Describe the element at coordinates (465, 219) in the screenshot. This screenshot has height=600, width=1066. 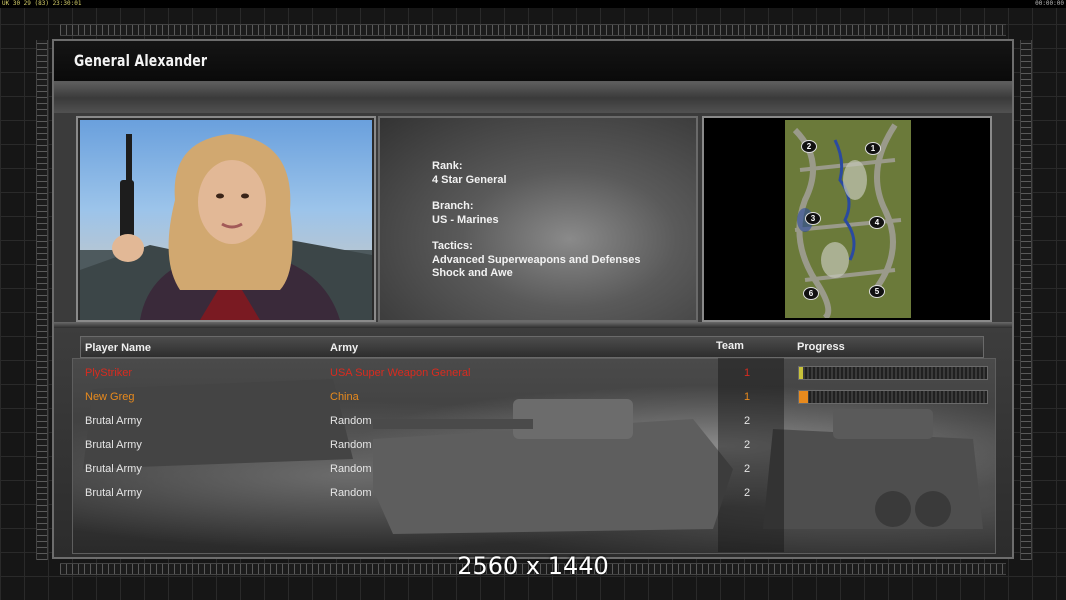
I see `branch-value: US - Marines` at that location.